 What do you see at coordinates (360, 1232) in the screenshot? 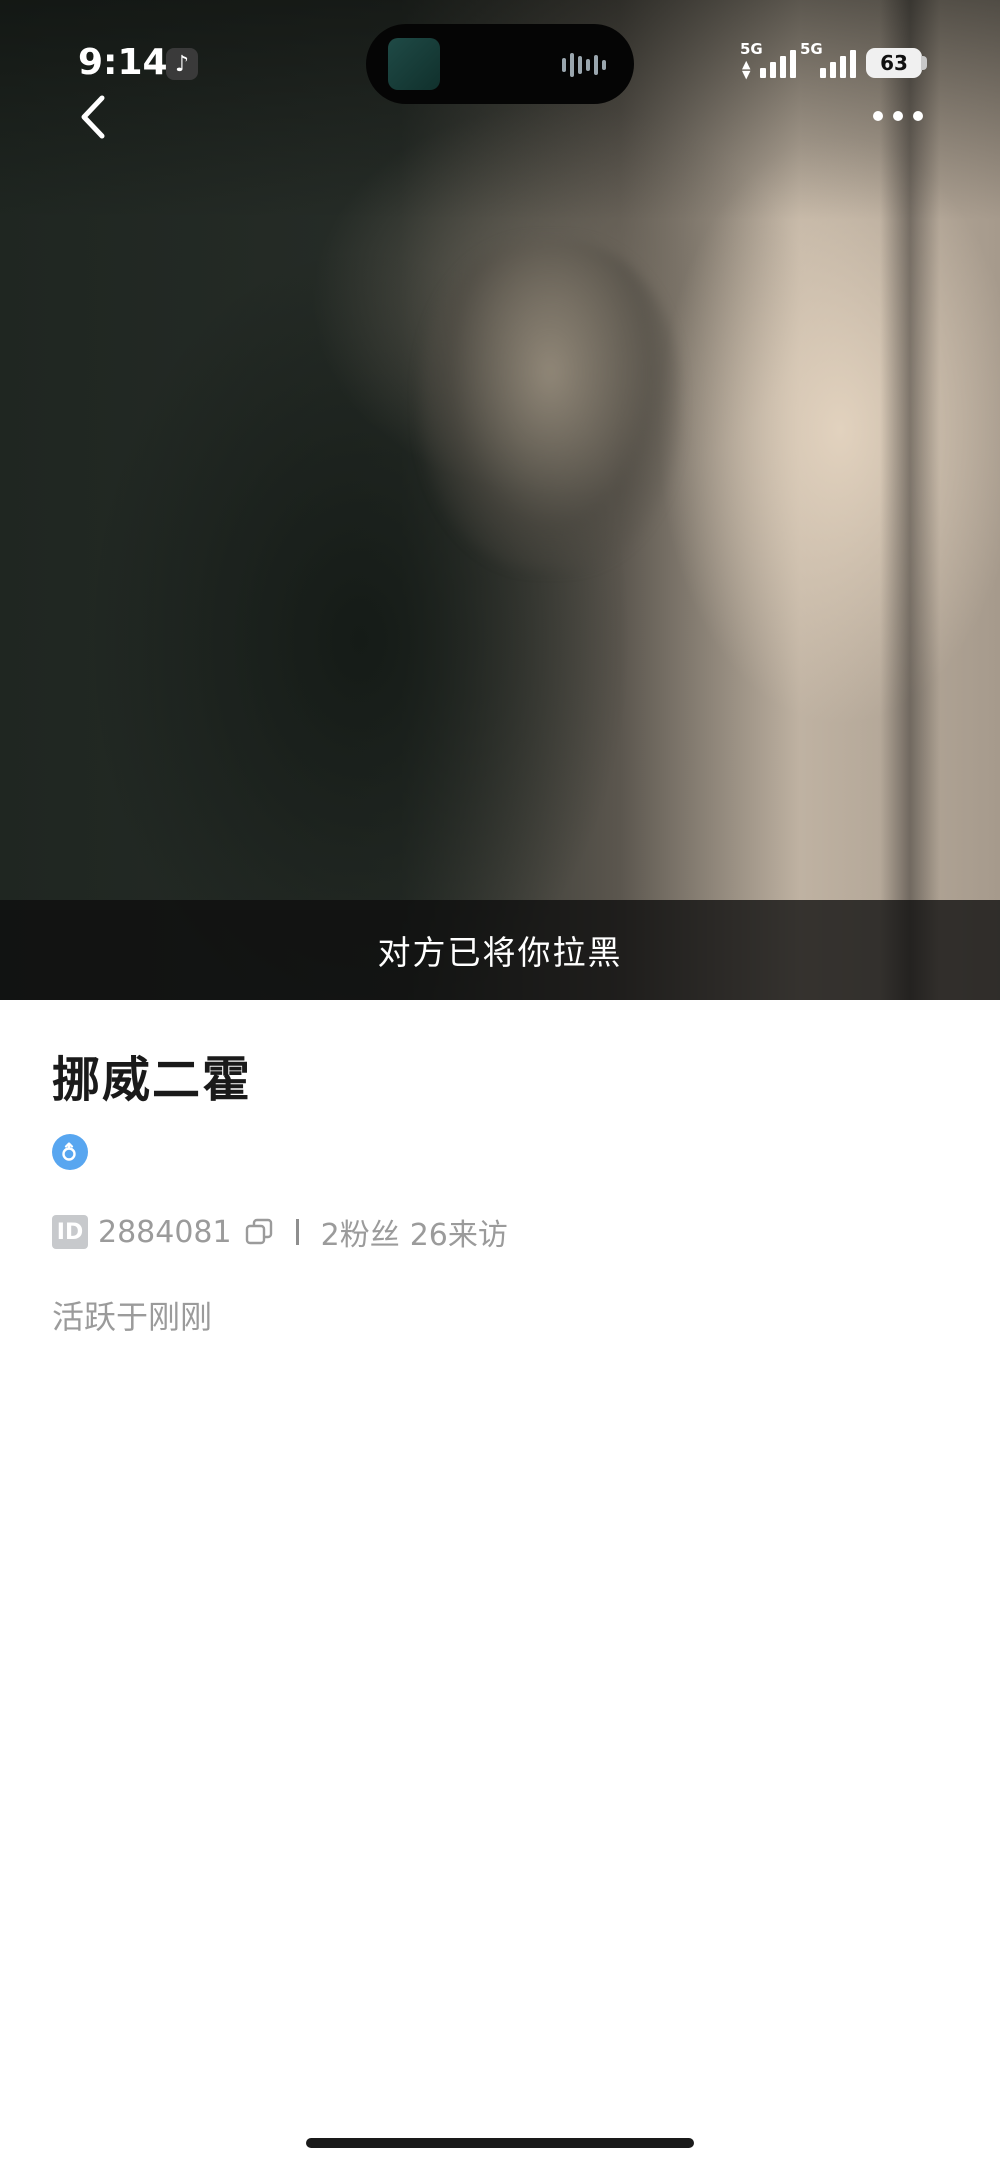
I see `fans-count: 2粉丝` at bounding box center [360, 1232].